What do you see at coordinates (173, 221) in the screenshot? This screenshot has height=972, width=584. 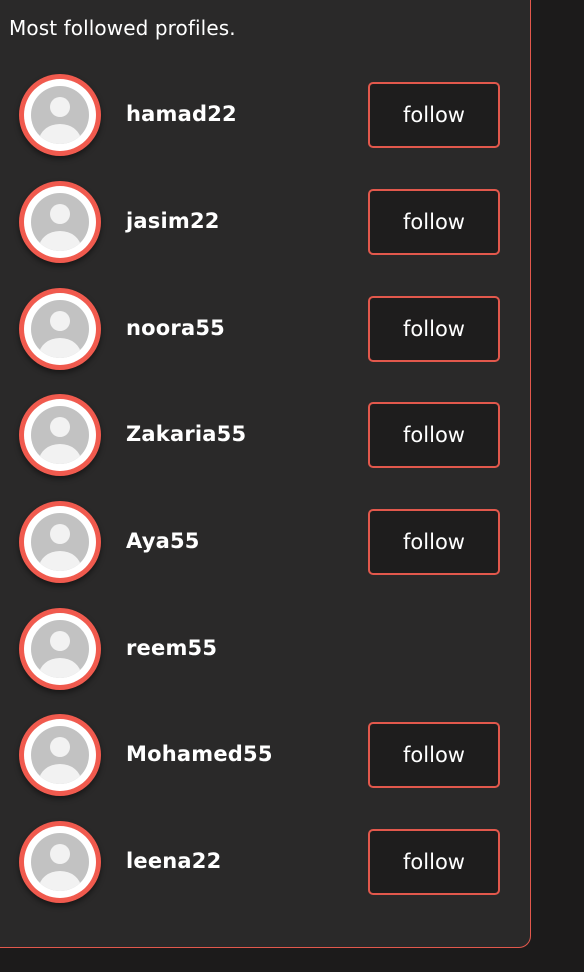 I see `username: jasim22` at bounding box center [173, 221].